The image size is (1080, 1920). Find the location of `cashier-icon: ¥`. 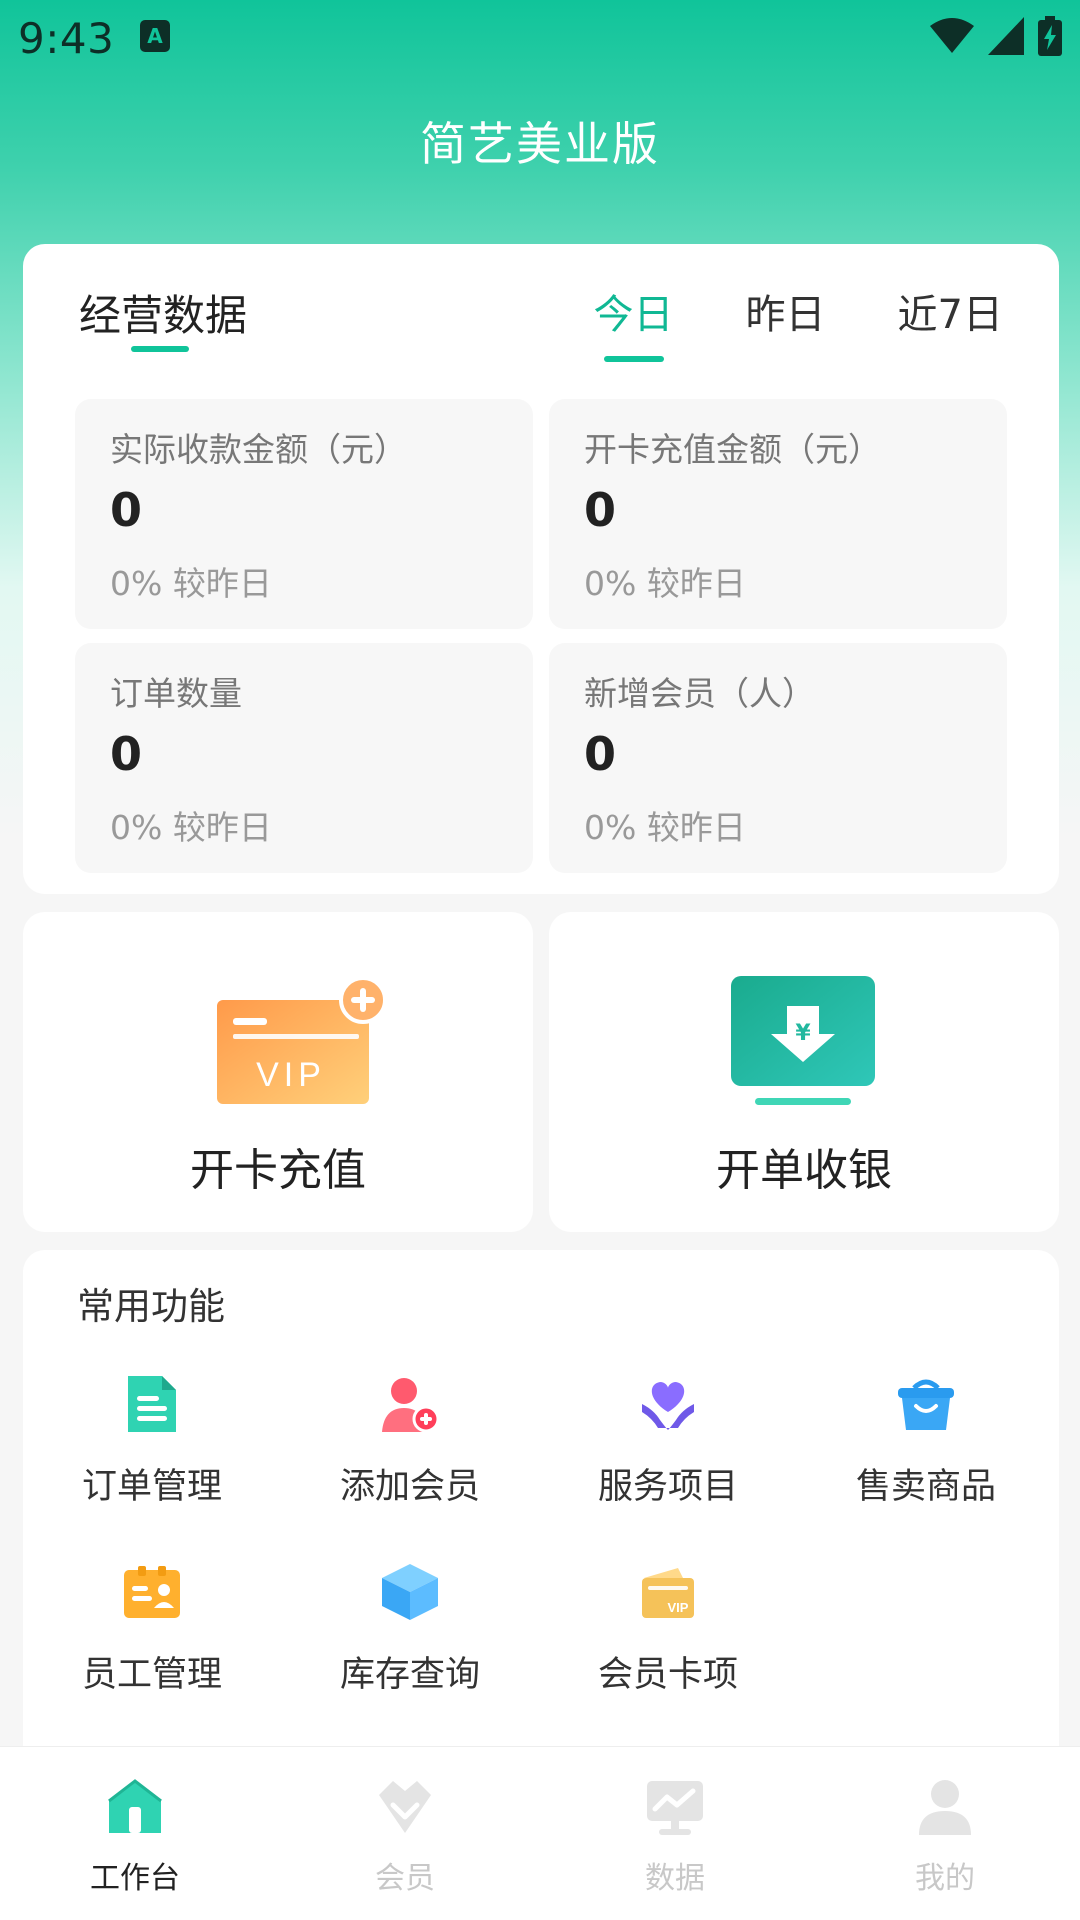

cashier-icon: ¥ is located at coordinates (803, 1040).